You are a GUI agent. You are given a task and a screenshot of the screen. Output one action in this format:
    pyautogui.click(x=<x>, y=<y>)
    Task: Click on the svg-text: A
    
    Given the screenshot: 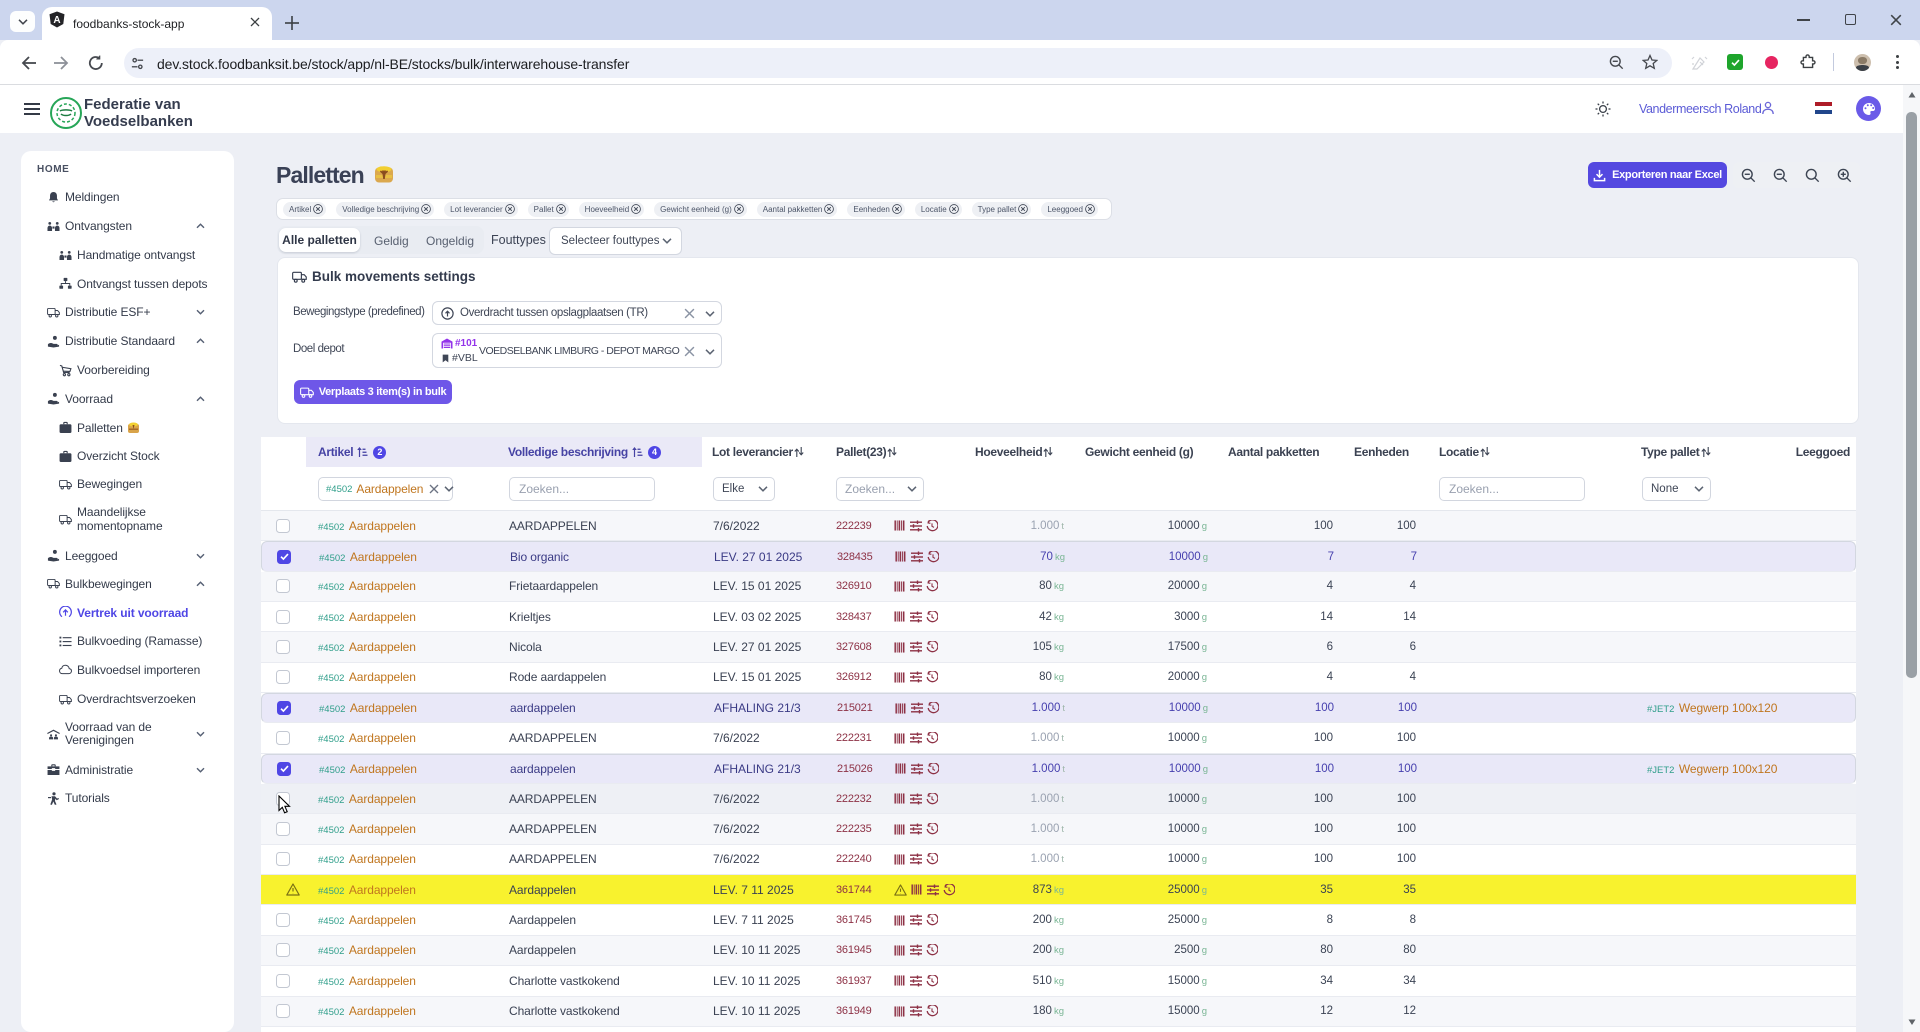 What is the action you would take?
    pyautogui.click(x=56, y=20)
    